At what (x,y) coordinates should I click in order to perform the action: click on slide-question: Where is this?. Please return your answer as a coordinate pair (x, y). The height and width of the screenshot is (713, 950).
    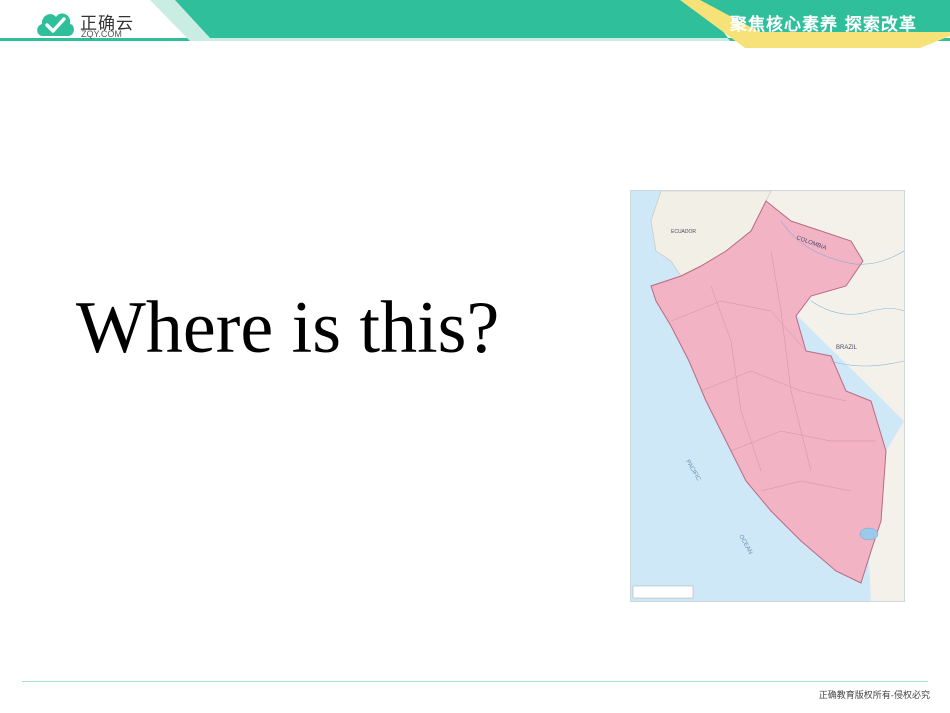
    Looking at the image, I should click on (288, 328).